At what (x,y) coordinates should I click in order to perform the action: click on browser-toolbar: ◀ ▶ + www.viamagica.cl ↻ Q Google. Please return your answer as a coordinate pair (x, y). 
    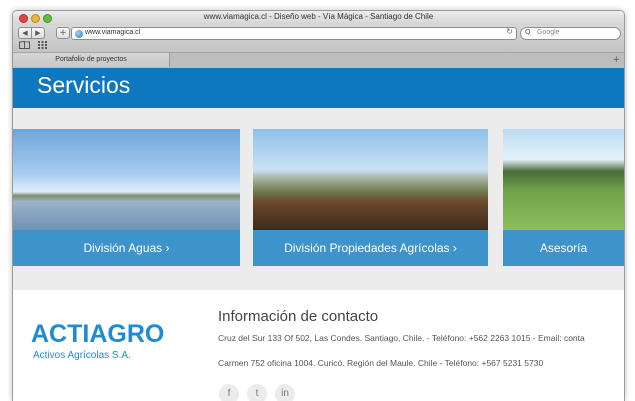
    Looking at the image, I should click on (318, 38).